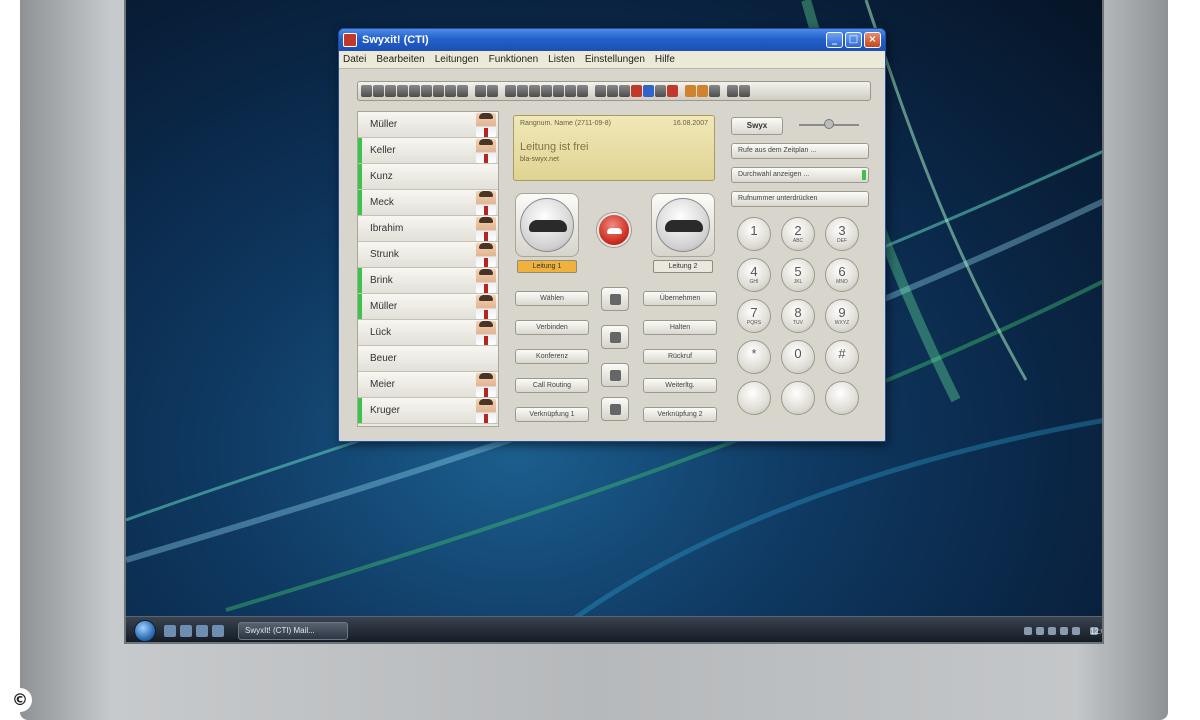  Describe the element at coordinates (732, 91) in the screenshot. I see `toolbar-mic-icon` at that location.